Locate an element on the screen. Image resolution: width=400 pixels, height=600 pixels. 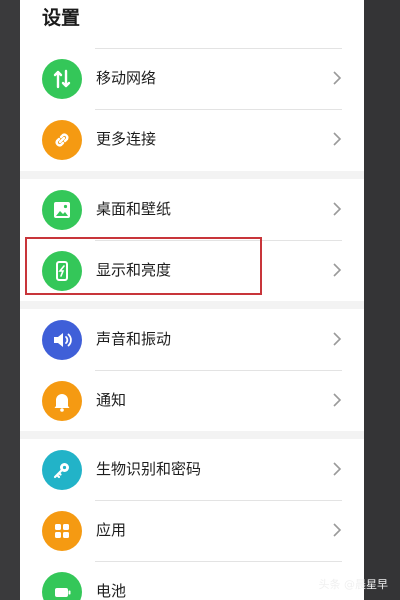
link-icon is located at coordinates (62, 140).